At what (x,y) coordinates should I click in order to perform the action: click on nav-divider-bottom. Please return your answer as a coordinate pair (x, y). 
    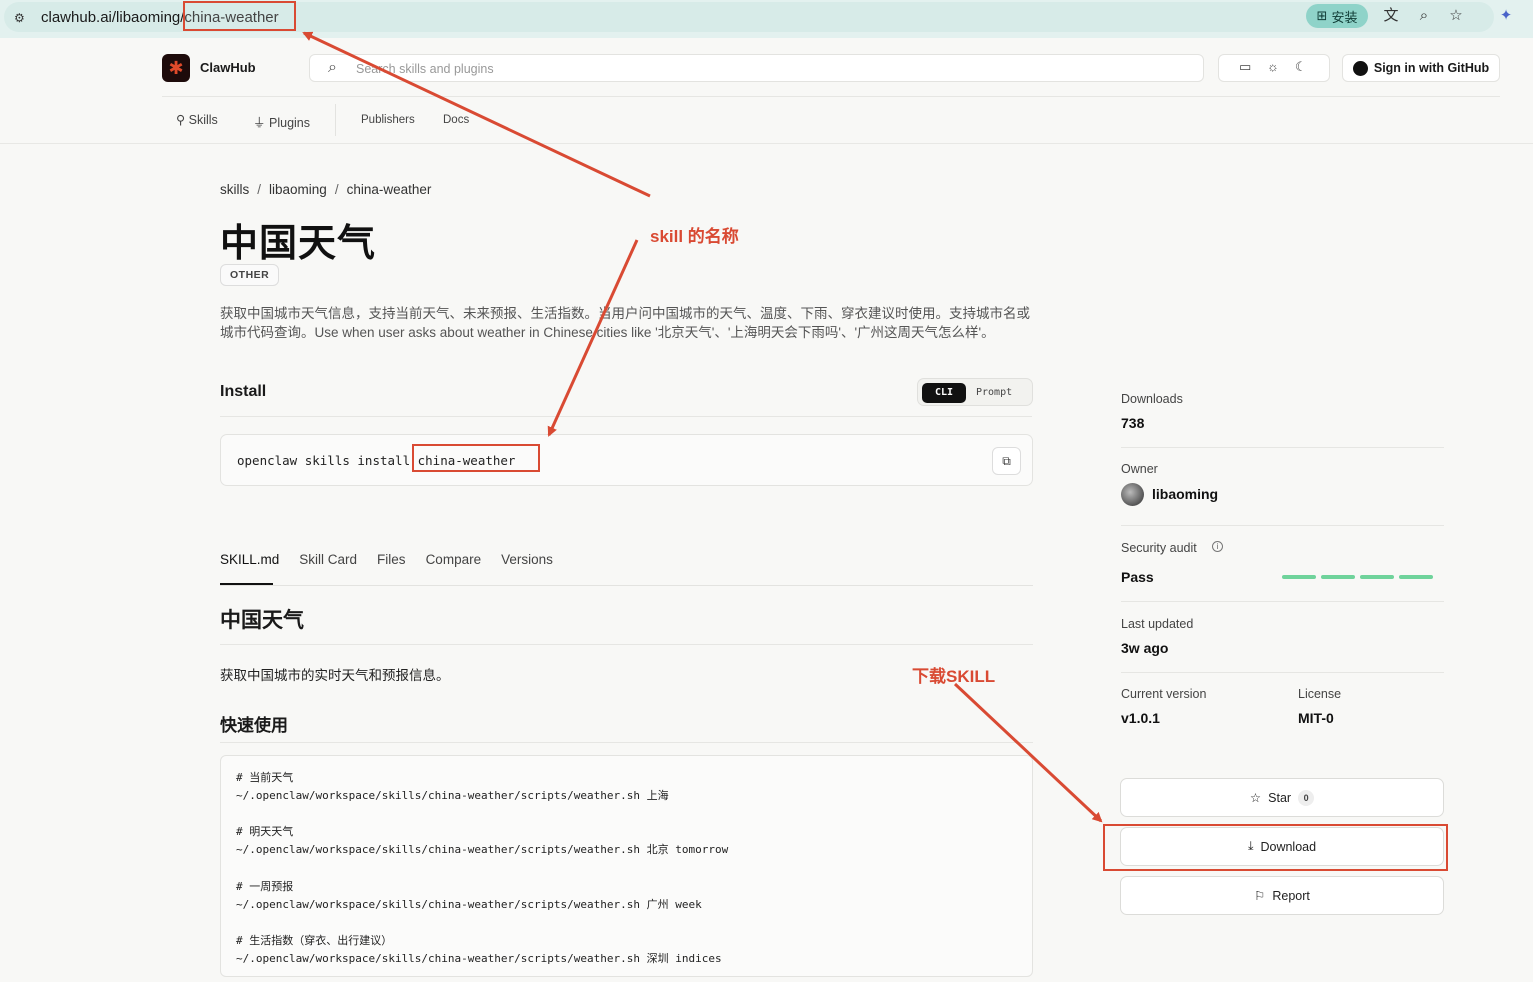
    Looking at the image, I should click on (766, 143).